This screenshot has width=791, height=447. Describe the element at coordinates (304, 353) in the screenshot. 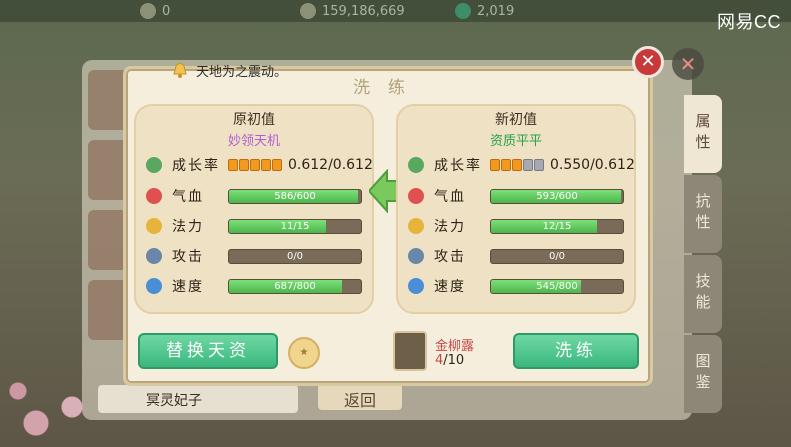

I see `medal-icon: ★` at that location.